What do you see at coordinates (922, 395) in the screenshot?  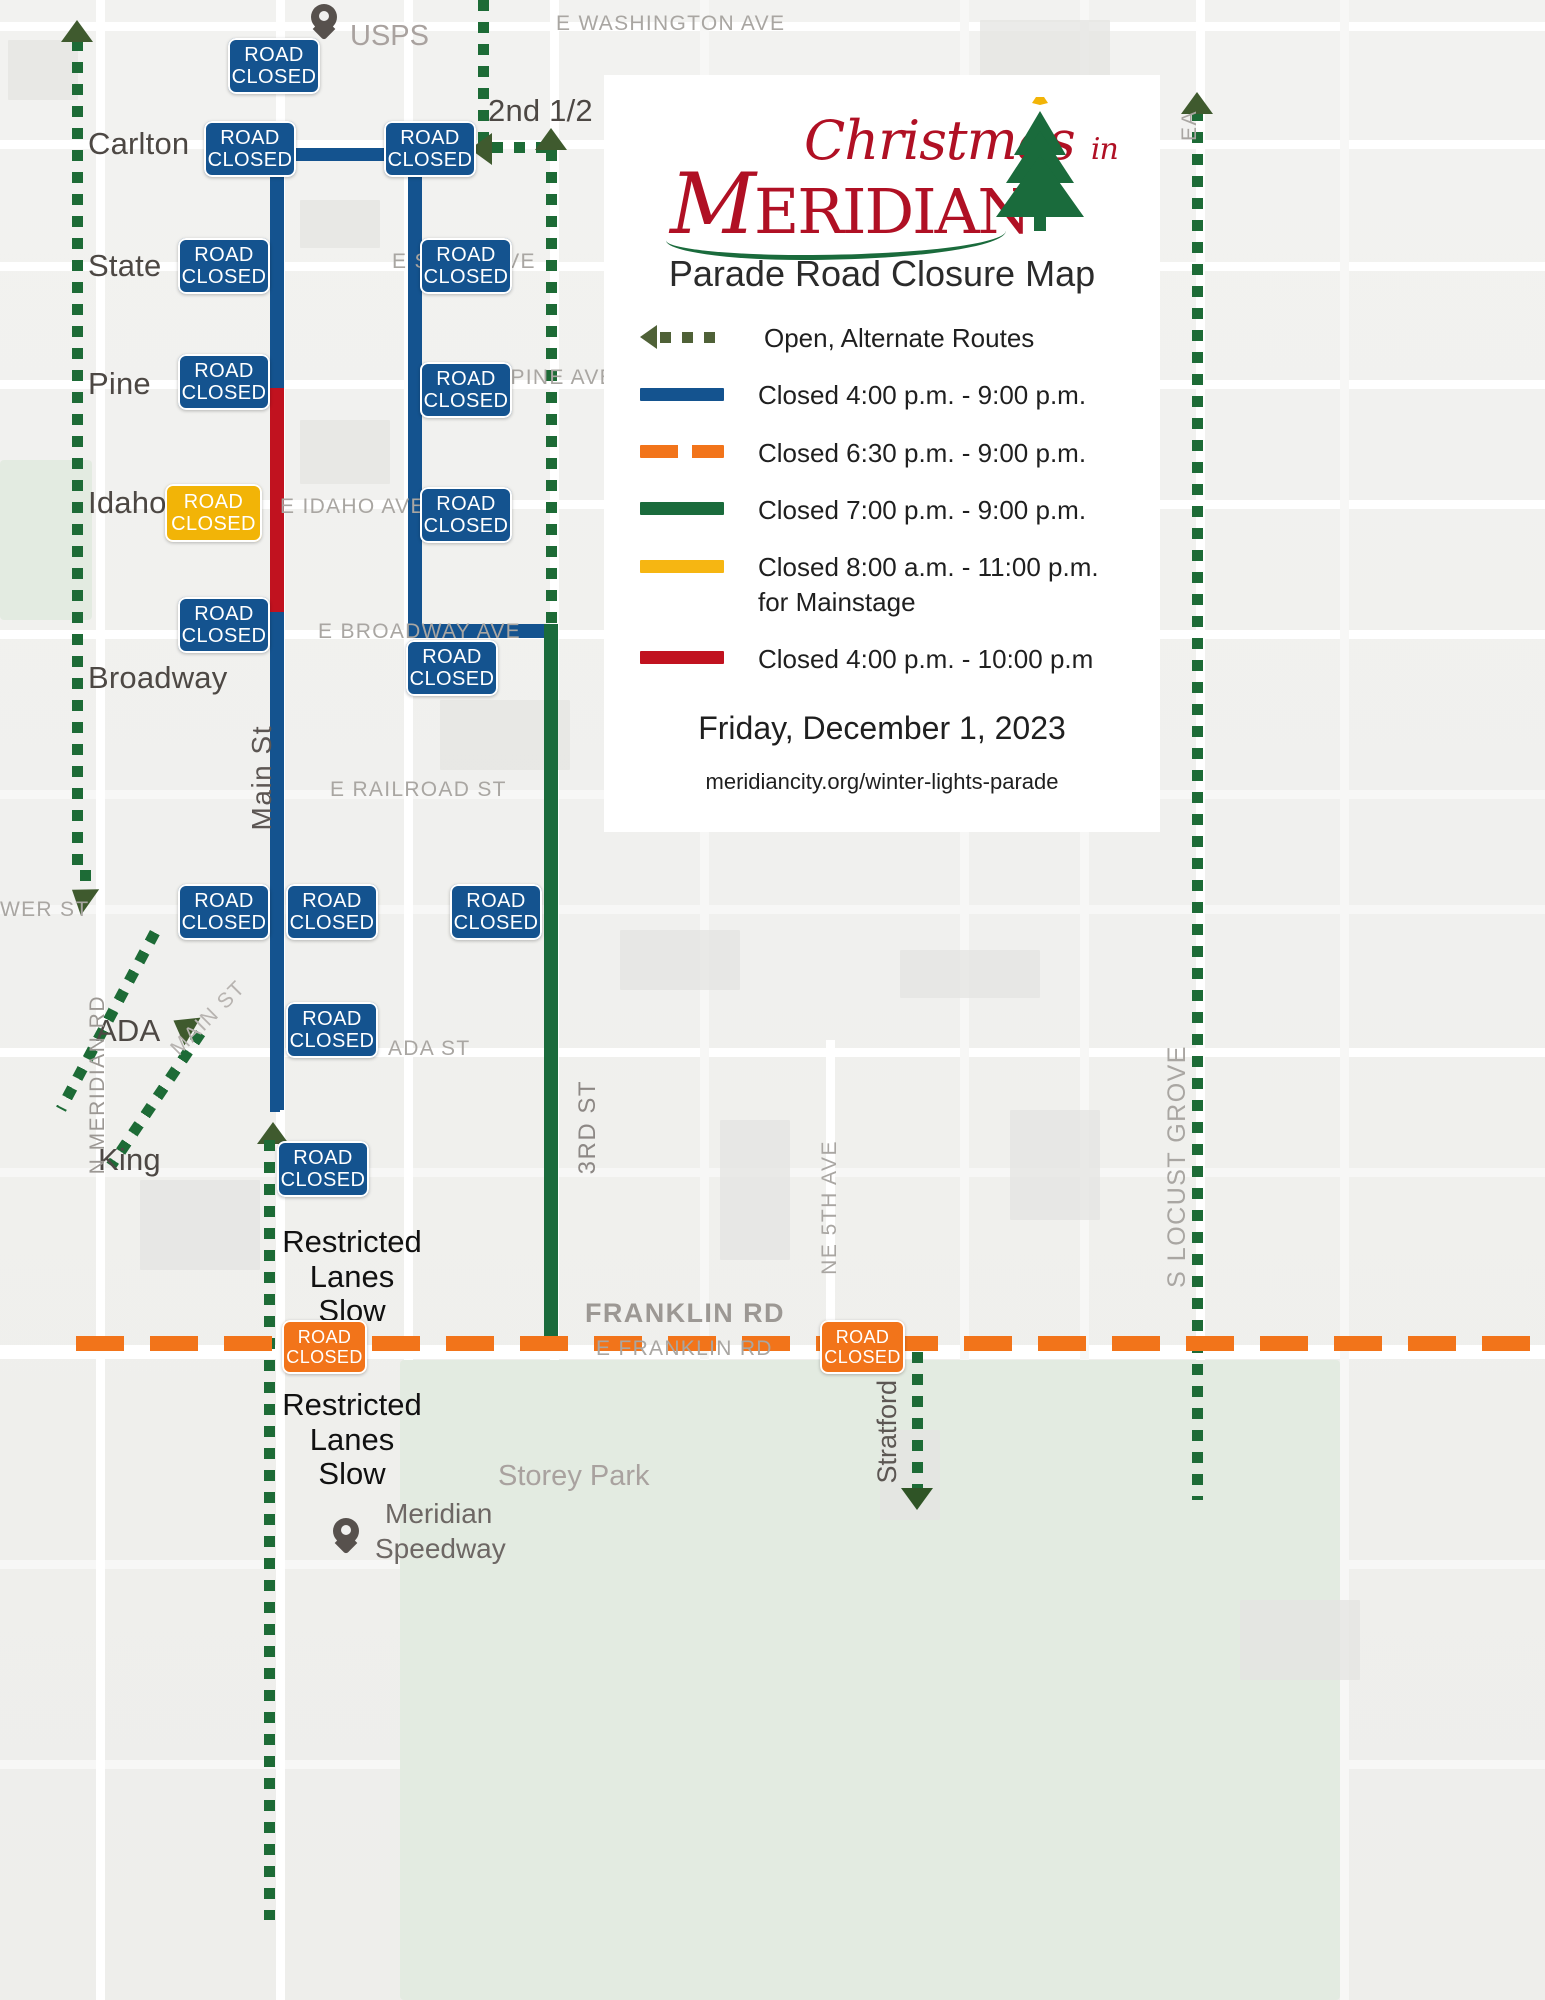 I see `legend-label: Closed 4:00 p.m. - 9:00 p.m.` at bounding box center [922, 395].